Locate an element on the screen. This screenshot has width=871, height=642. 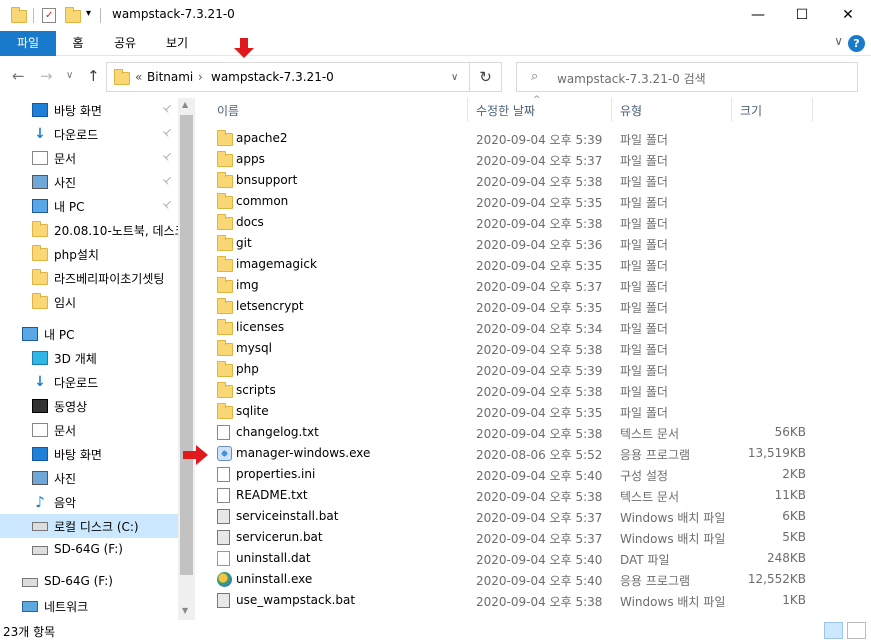
properties-icon: ✓ is located at coordinates (49, 15).